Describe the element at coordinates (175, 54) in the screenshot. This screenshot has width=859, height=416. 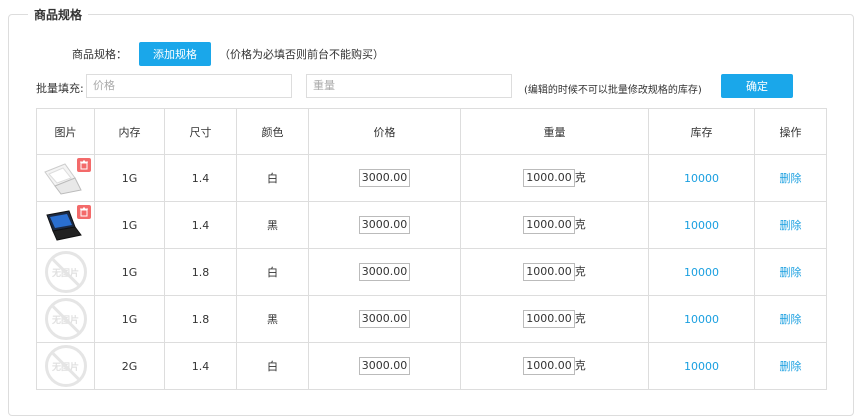
I see `add-spec-button: 添加规格` at that location.